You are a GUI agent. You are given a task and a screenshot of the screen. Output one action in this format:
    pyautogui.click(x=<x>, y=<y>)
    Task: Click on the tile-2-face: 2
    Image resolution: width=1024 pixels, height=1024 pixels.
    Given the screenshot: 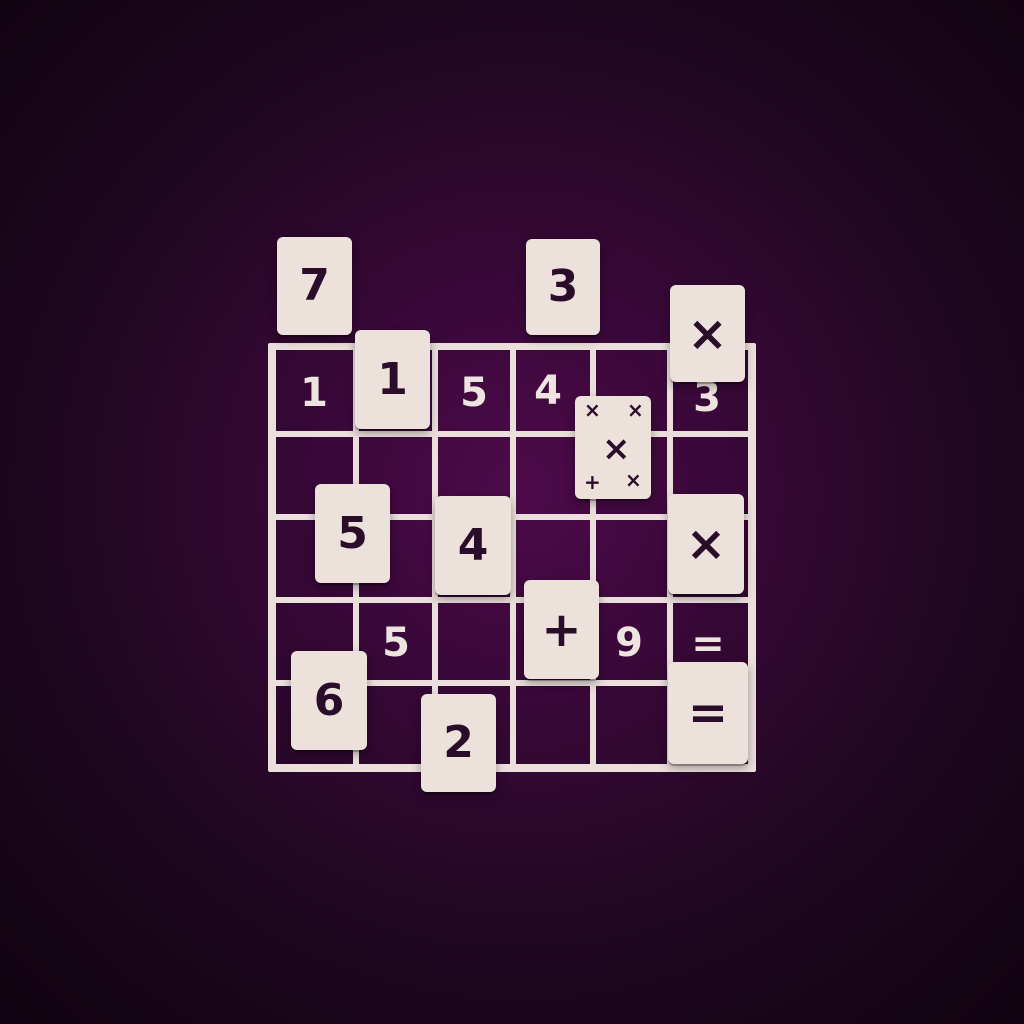 What is the action you would take?
    pyautogui.click(x=458, y=742)
    